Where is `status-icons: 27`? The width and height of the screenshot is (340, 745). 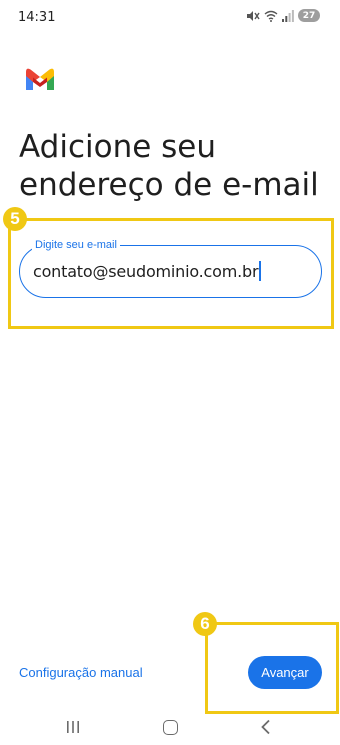
status-icons: 27 is located at coordinates (283, 15).